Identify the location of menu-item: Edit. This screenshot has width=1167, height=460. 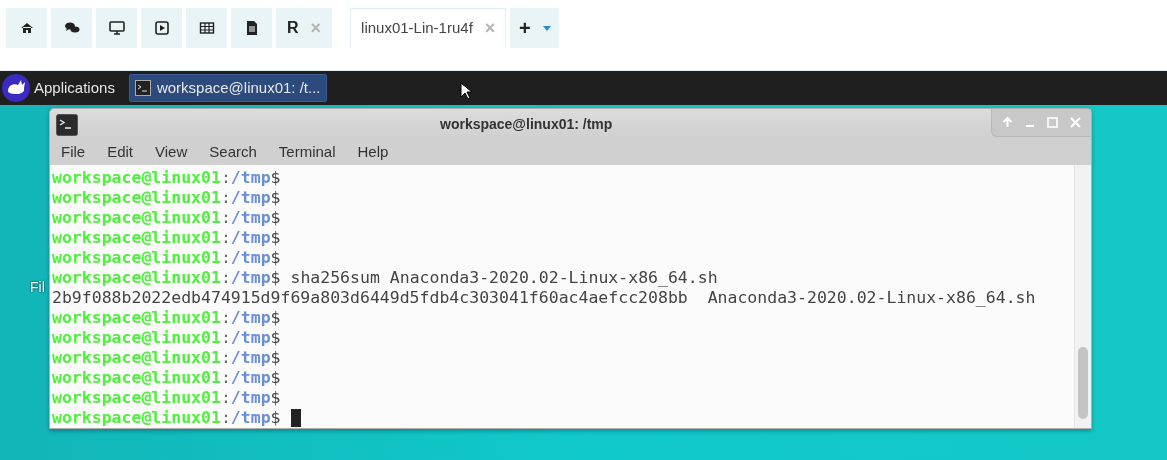
(120, 152).